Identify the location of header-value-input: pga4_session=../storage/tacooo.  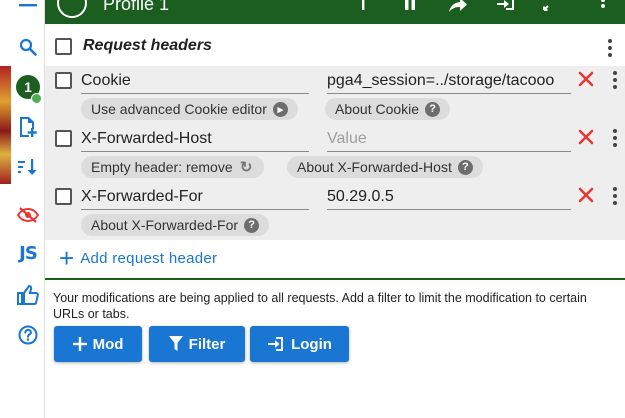
(449, 82).